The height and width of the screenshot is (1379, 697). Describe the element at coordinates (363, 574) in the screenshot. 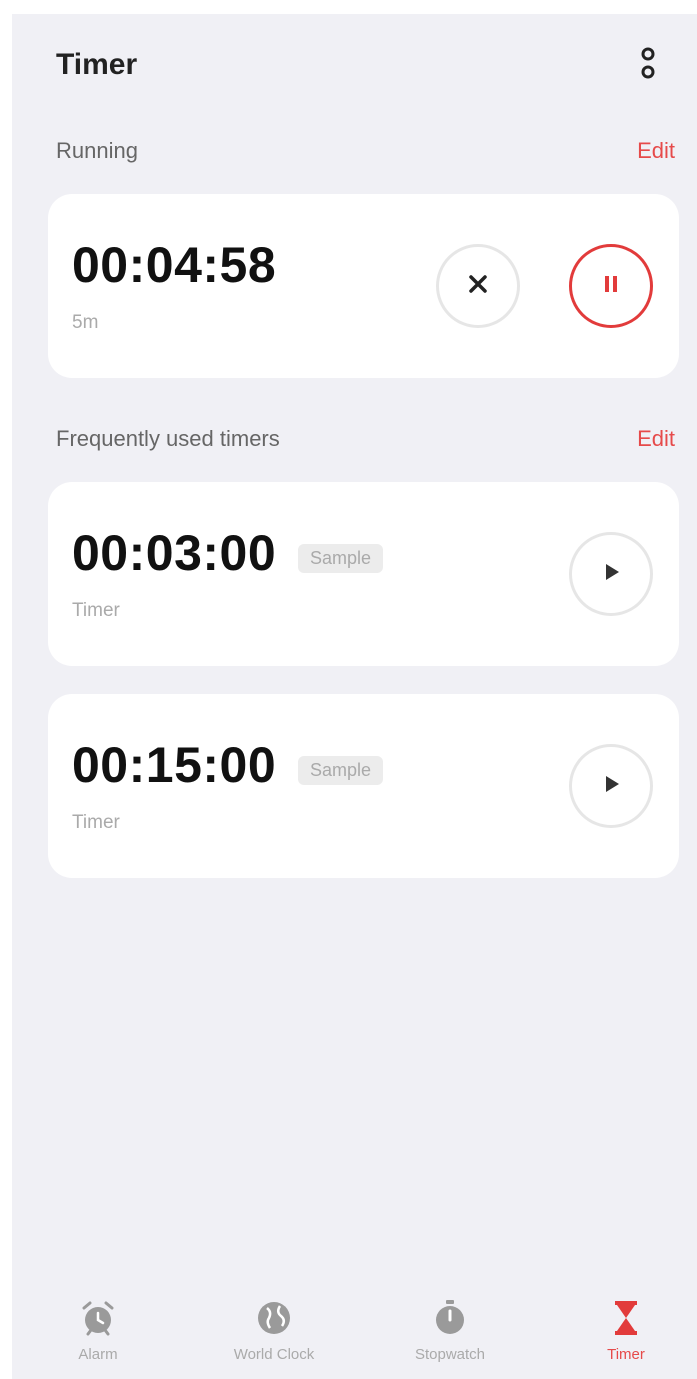

I see `frequent-timer-card: 00:03:00 Sample Timer` at that location.